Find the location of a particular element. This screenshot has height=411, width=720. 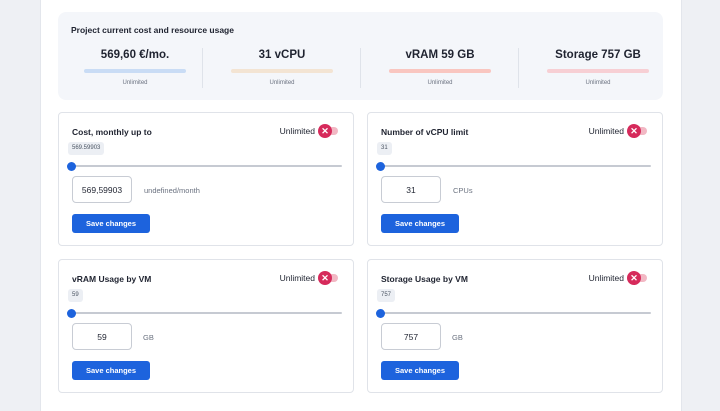

slider-value-chip: 757 is located at coordinates (386, 295).